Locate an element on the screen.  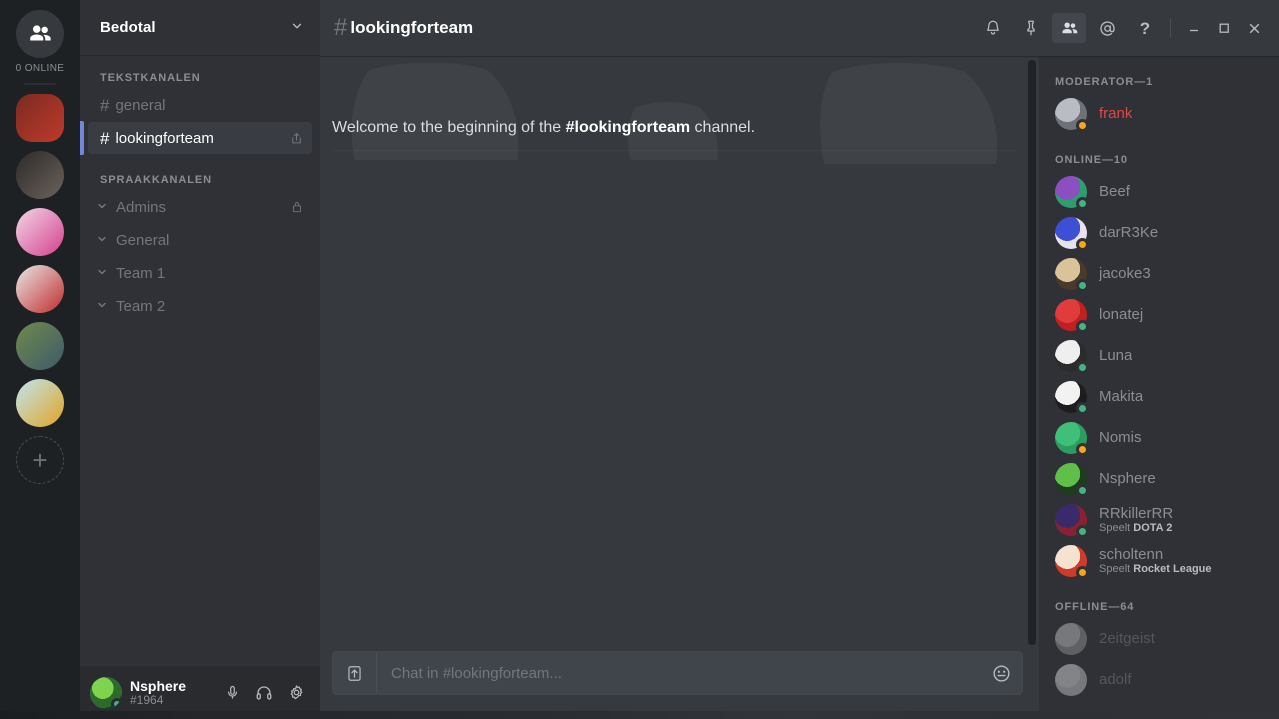
voice-channel-item-team-1: Team 1 is located at coordinates (200, 273).